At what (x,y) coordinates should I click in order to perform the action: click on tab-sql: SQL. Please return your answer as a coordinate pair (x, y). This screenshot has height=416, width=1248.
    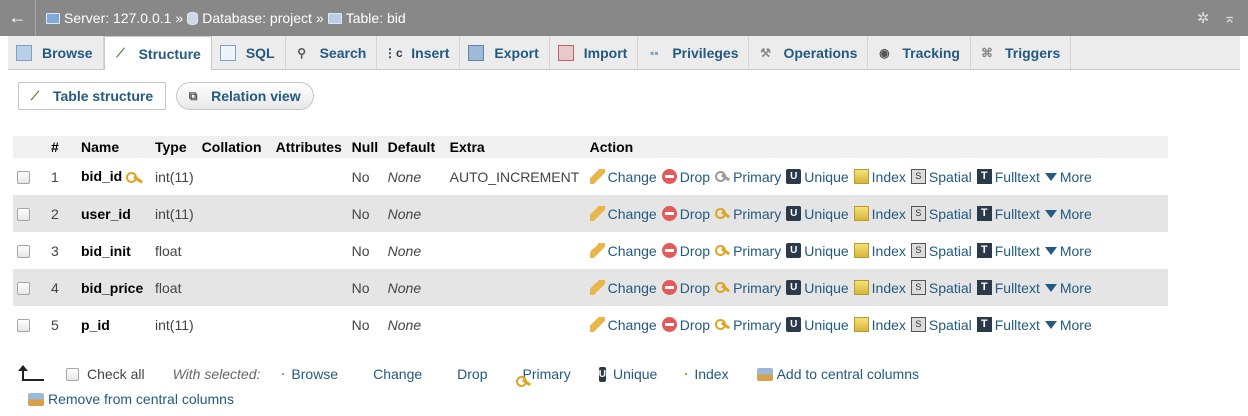
    Looking at the image, I should click on (249, 52).